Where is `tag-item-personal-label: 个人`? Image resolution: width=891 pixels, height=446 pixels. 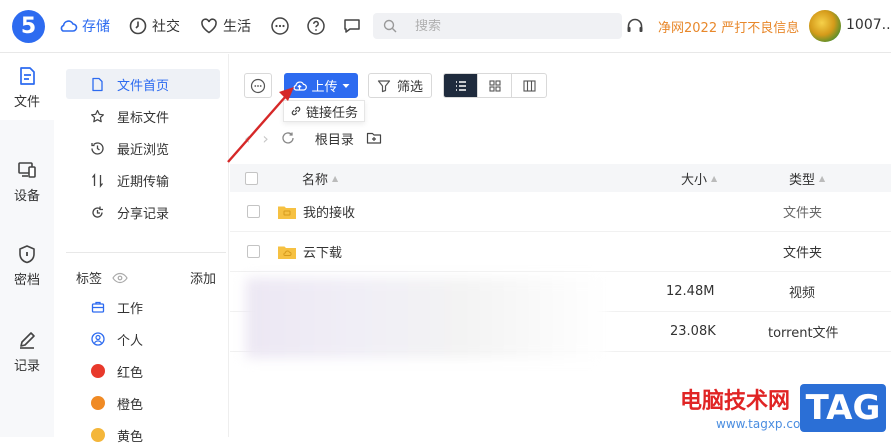
tag-item-personal-label: 个人 is located at coordinates (130, 341).